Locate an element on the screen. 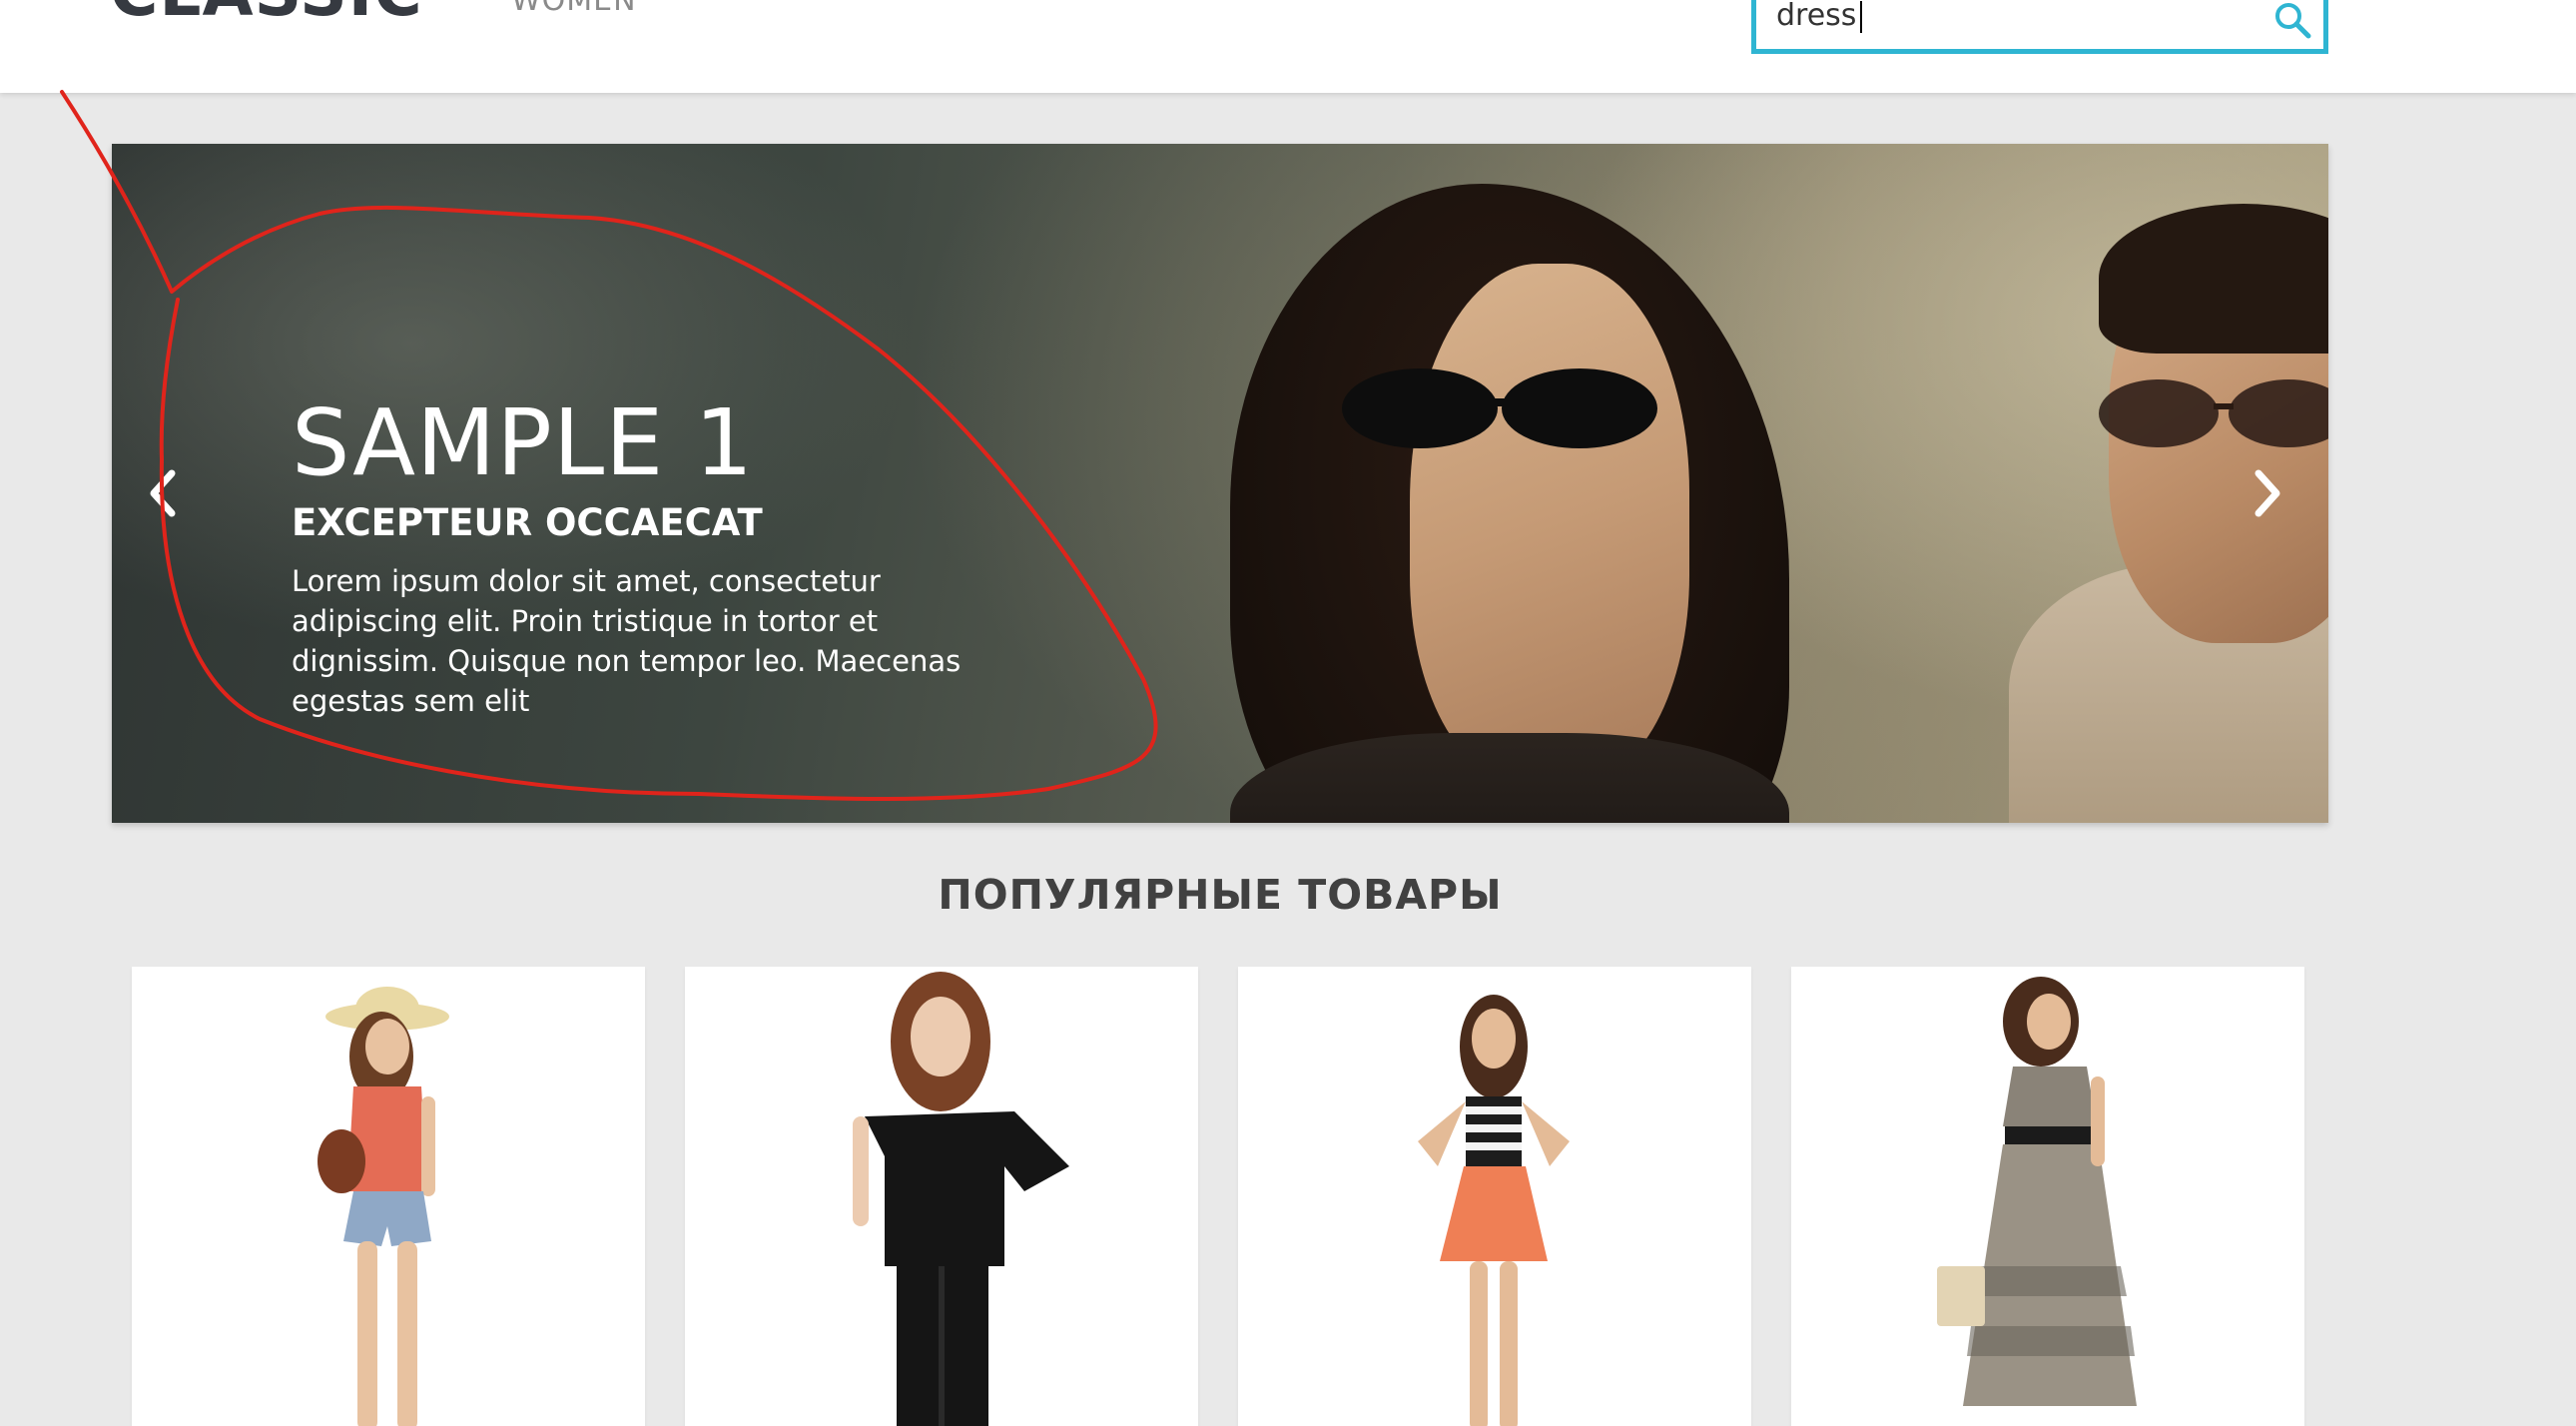 The image size is (2576, 1426). chevron-right-icon is located at coordinates (2268, 493).